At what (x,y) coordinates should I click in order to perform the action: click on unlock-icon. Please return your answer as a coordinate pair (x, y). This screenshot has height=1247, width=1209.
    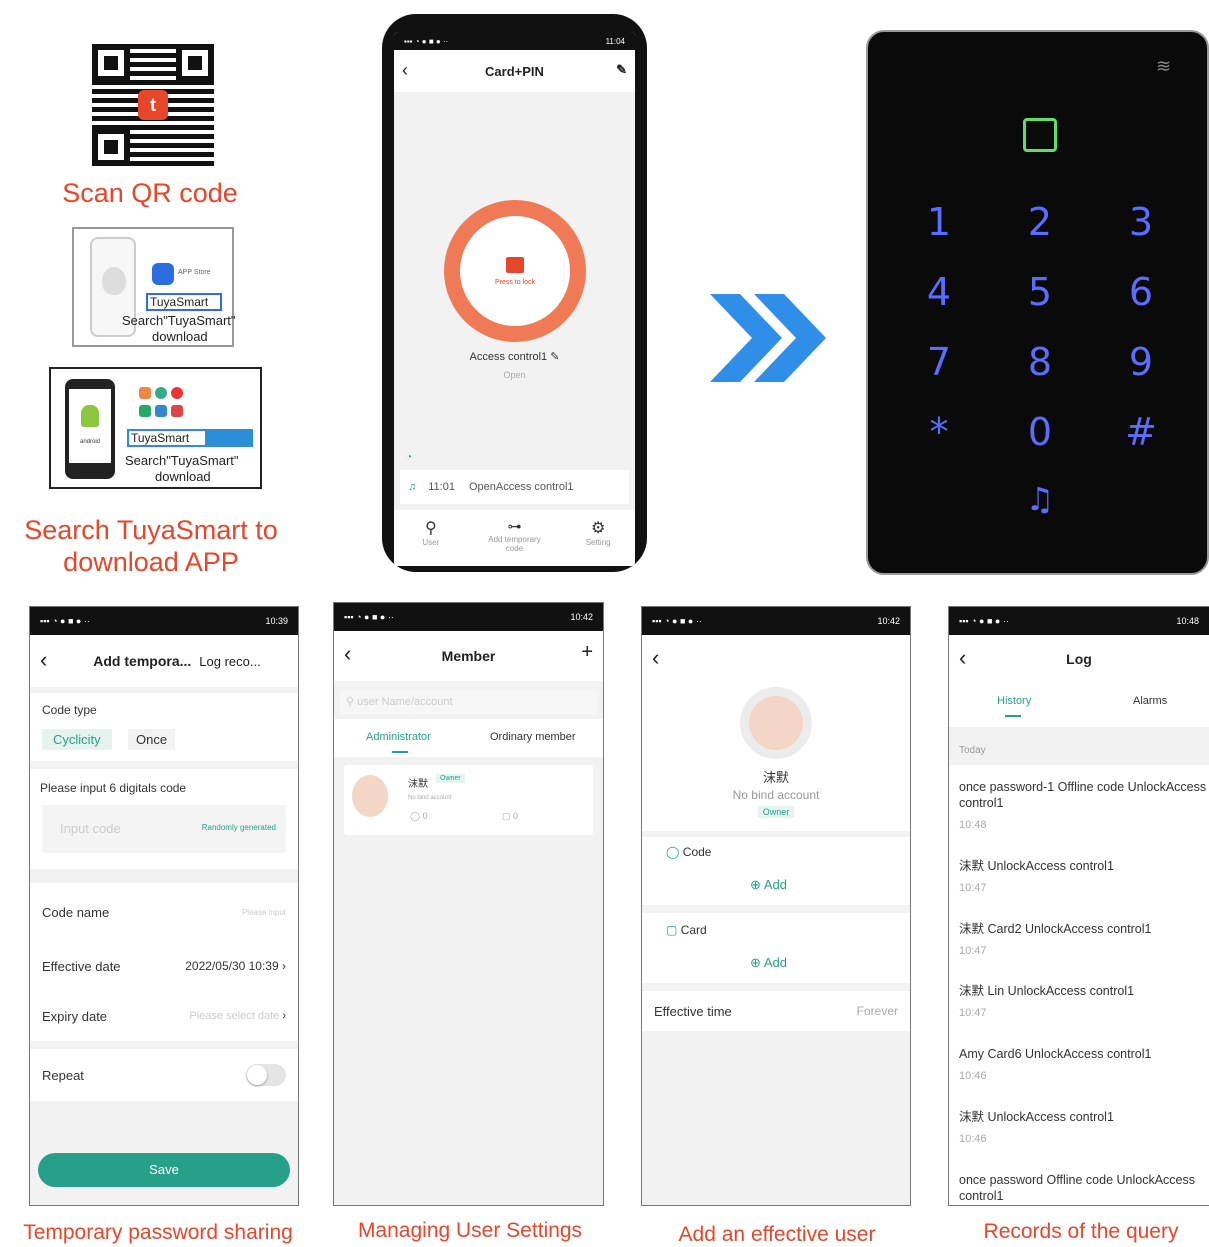
    Looking at the image, I should click on (515, 264).